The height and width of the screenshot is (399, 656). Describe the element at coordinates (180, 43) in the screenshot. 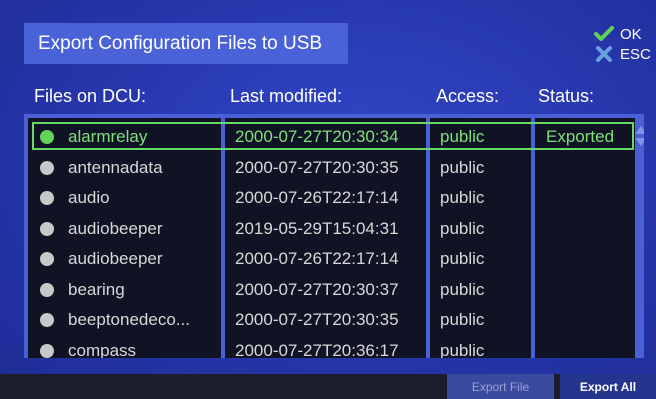

I see `dialog-title-text: Export Configuration Files to USB` at that location.